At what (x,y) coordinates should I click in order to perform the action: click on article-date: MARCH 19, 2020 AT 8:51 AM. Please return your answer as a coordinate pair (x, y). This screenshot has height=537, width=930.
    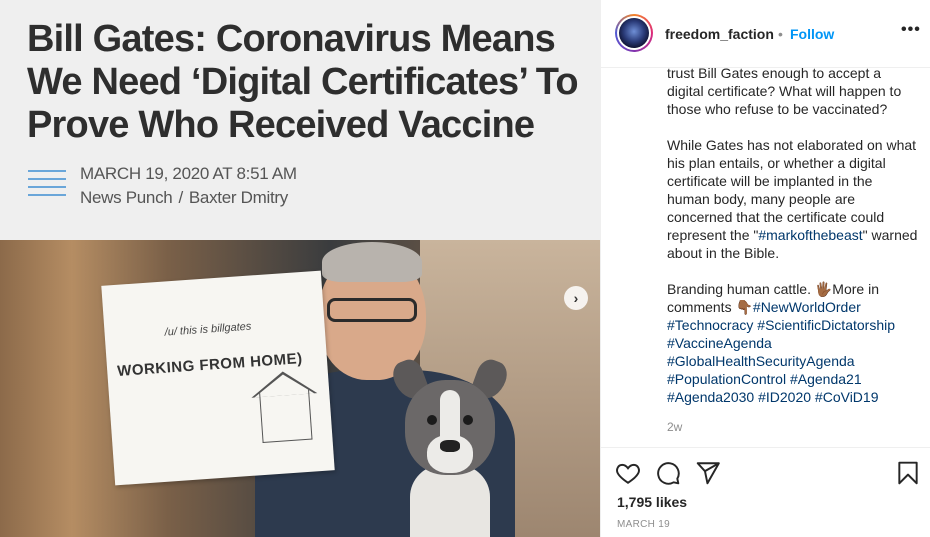
    Looking at the image, I should click on (188, 173).